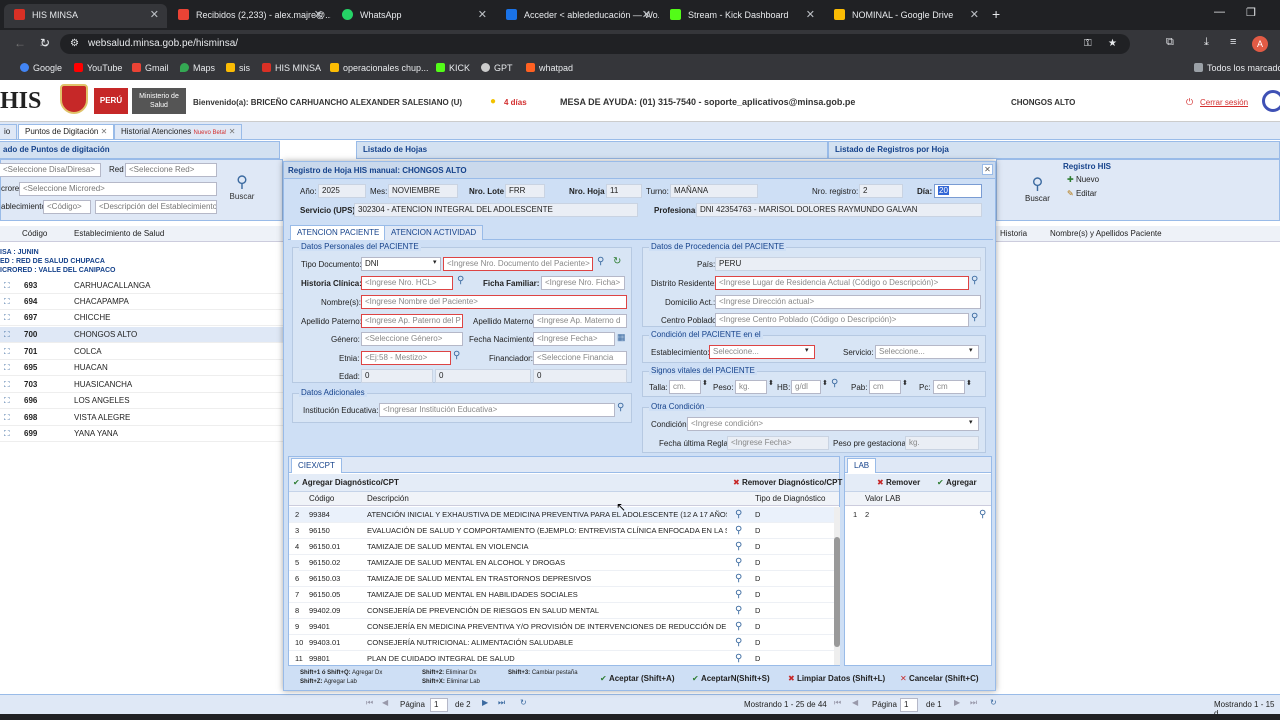 The width and height of the screenshot is (1280, 720). Describe the element at coordinates (98, 68) in the screenshot. I see `bookmark-youtube: YouTube` at that location.